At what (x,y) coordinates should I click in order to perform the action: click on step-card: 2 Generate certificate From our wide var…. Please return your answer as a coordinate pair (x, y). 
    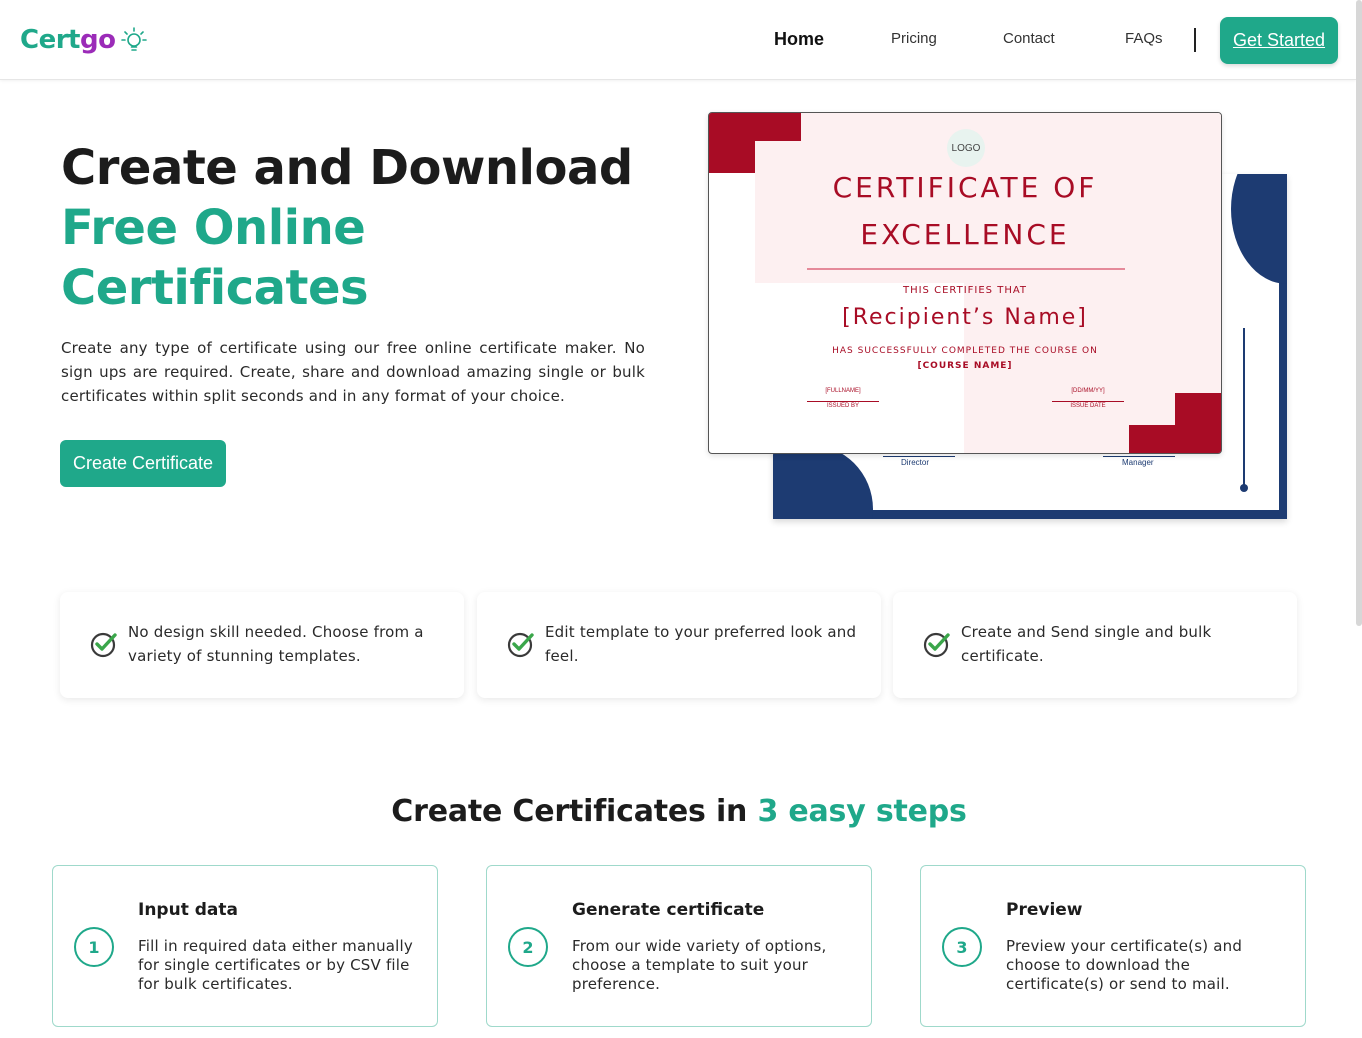
    Looking at the image, I should click on (679, 946).